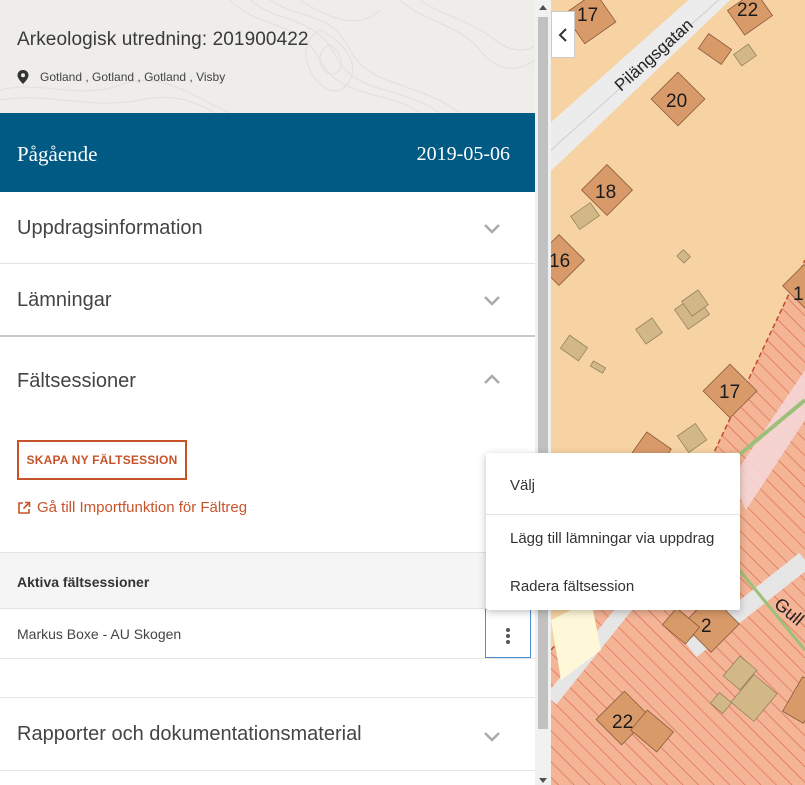 The height and width of the screenshot is (785, 805). What do you see at coordinates (189, 734) in the screenshot?
I see `section-title: Rapporter och dokumentationsmaterial` at bounding box center [189, 734].